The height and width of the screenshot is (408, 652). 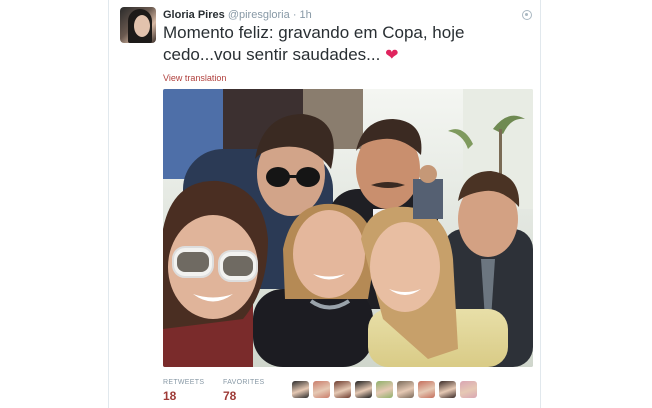 What do you see at coordinates (183, 391) in the screenshot?
I see `retweets-stat: RETWEETS 18` at bounding box center [183, 391].